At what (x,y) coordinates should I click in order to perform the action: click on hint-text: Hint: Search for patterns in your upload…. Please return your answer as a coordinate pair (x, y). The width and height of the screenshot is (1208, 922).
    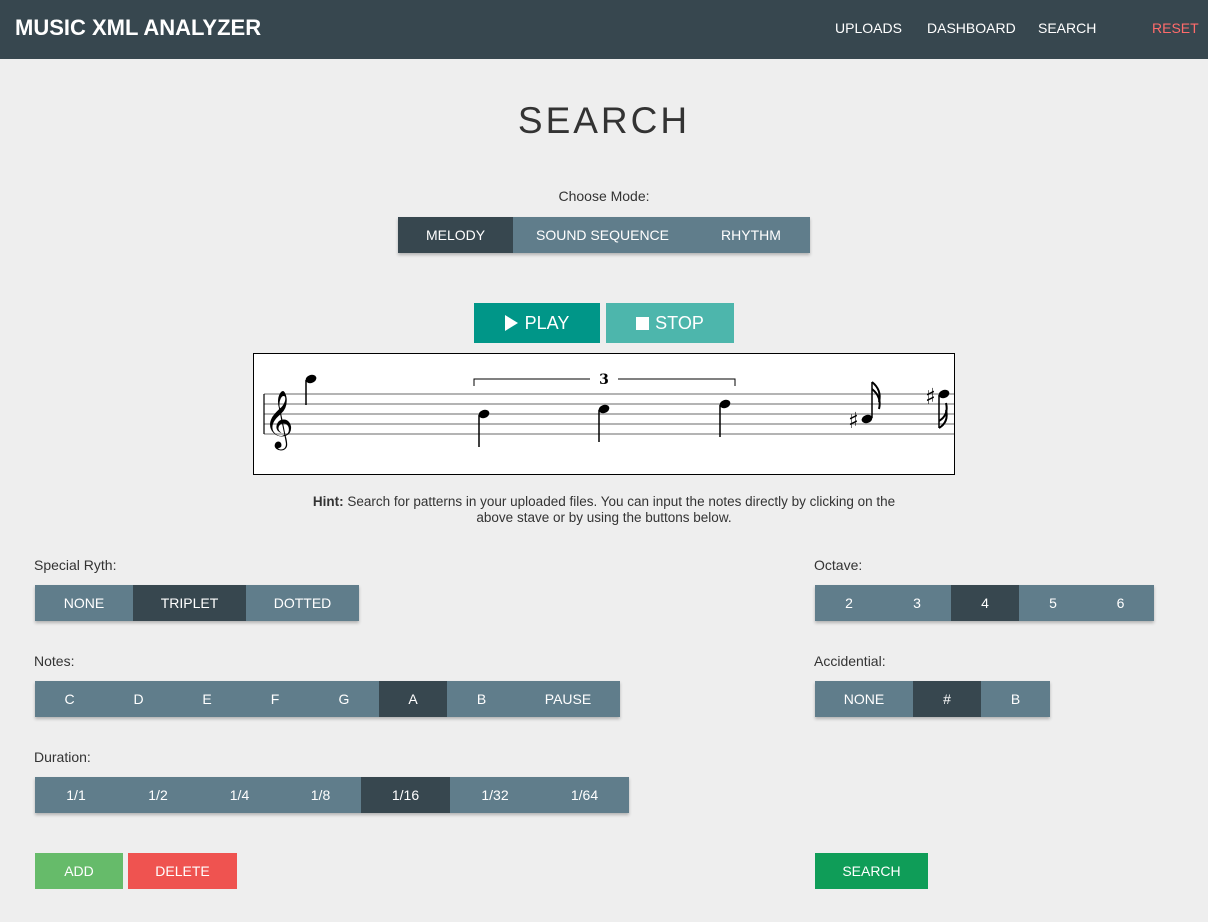
    Looking at the image, I should click on (604, 510).